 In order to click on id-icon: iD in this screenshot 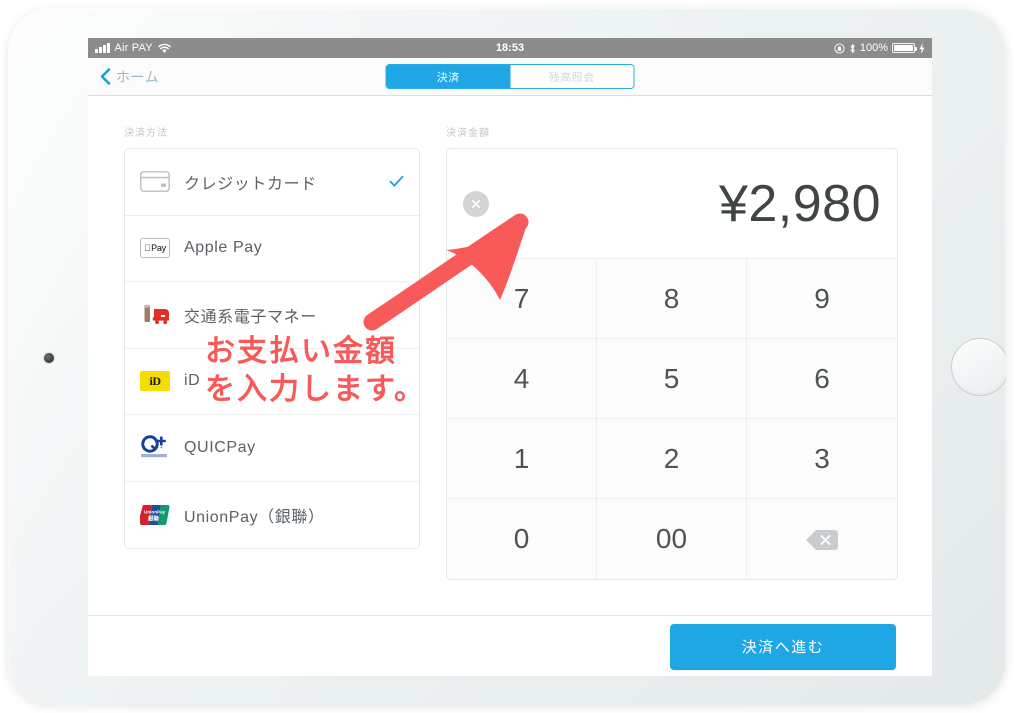, I will do `click(159, 381)`.